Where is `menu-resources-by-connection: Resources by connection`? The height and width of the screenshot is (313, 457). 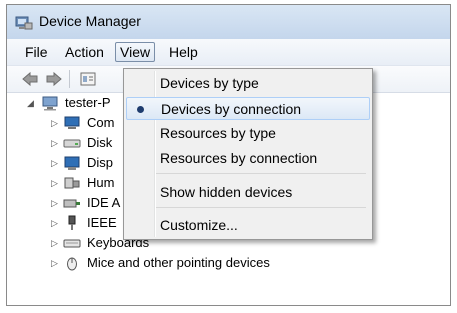
menu-resources-by-connection: Resources by connection is located at coordinates (248, 158).